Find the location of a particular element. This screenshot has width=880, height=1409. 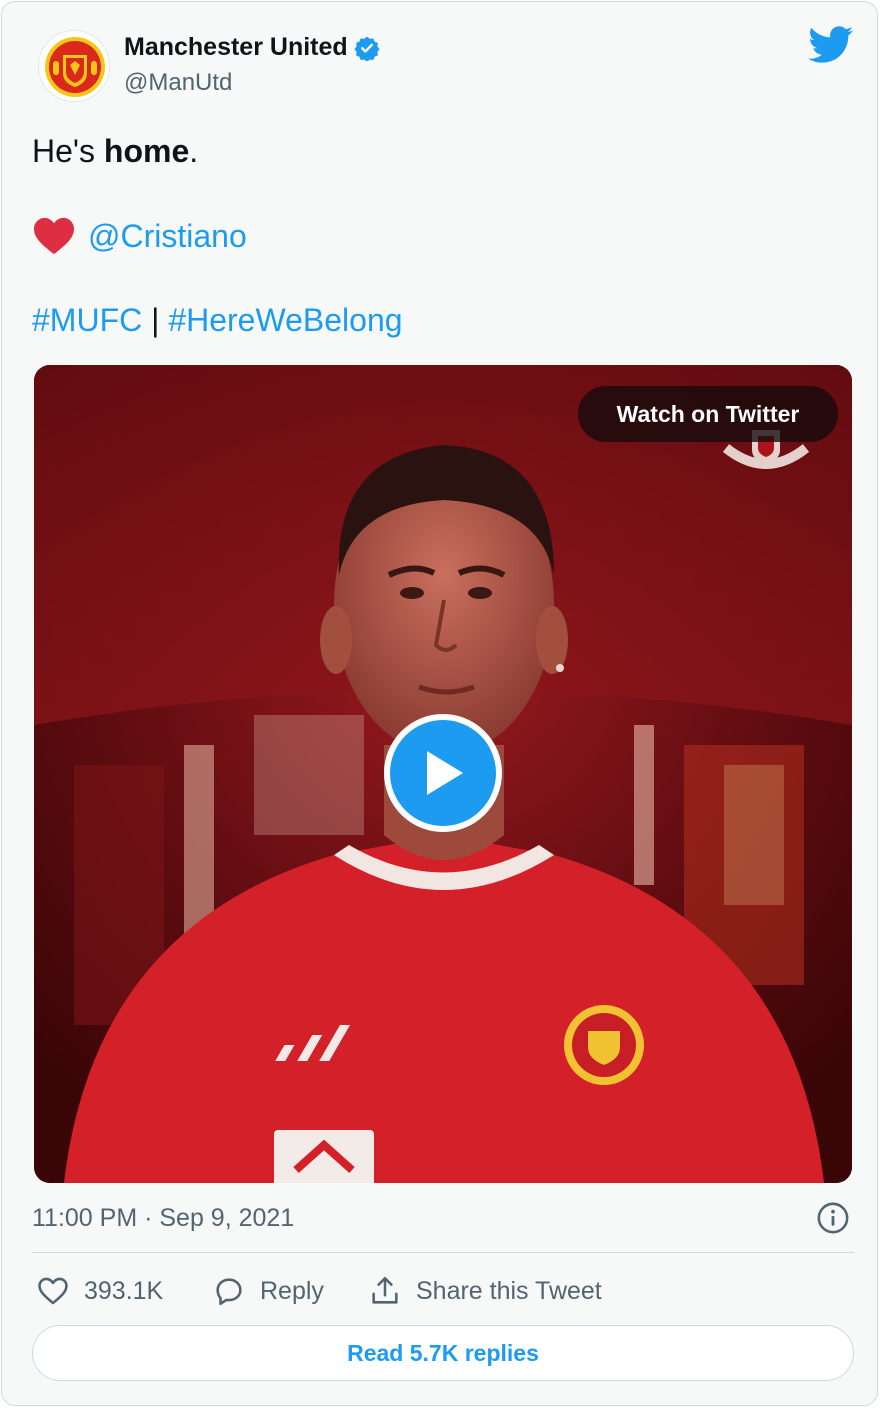

manutd-crest-icon is located at coordinates (75, 67).